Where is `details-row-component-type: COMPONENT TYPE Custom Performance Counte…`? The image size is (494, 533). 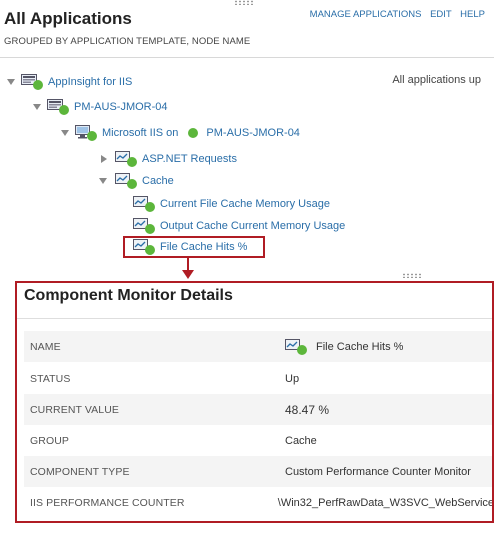
details-row-component-type: COMPONENT TYPE Custom Performance Counte… is located at coordinates (258, 471).